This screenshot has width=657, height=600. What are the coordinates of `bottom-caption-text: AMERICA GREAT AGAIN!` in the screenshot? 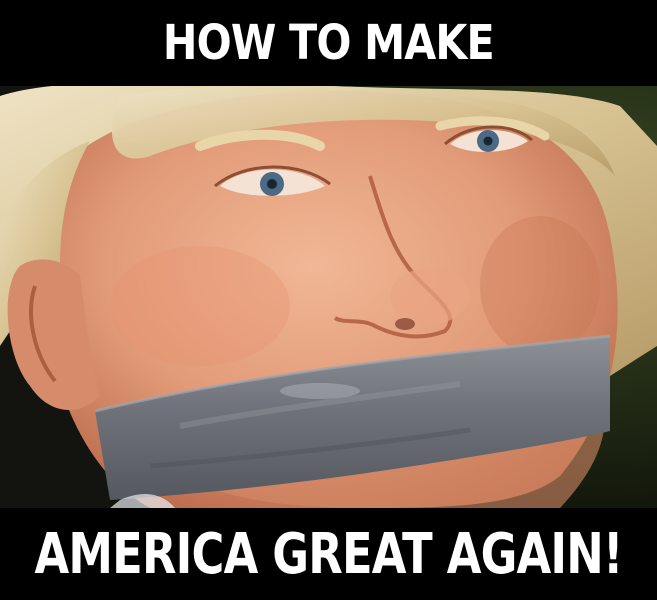 It's located at (328, 554).